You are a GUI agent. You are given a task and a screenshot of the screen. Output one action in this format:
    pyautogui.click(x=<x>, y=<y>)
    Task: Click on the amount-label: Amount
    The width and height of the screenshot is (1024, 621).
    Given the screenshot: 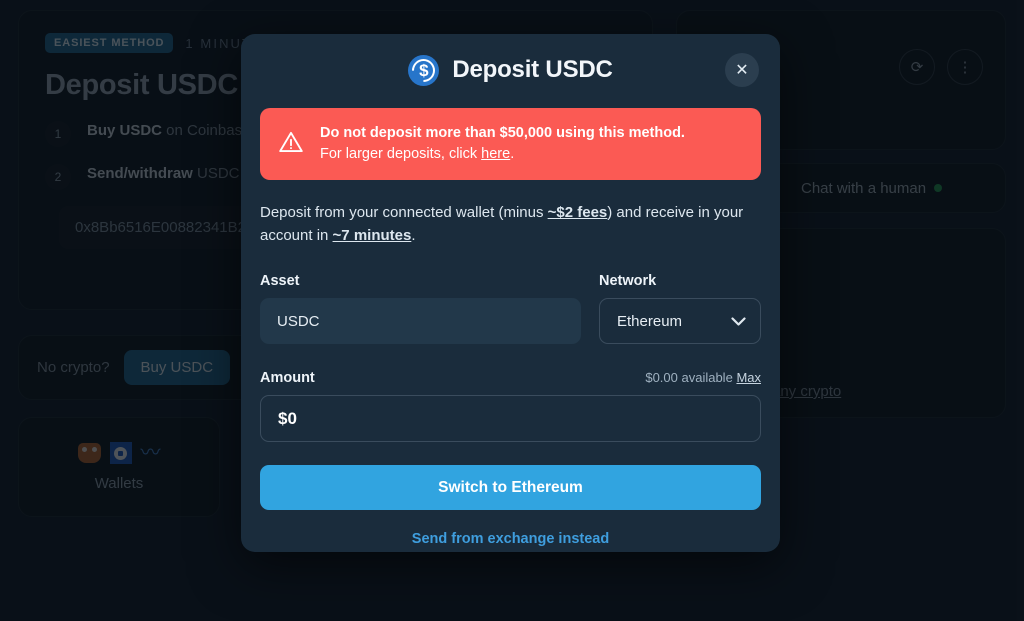 What is the action you would take?
    pyautogui.click(x=287, y=378)
    